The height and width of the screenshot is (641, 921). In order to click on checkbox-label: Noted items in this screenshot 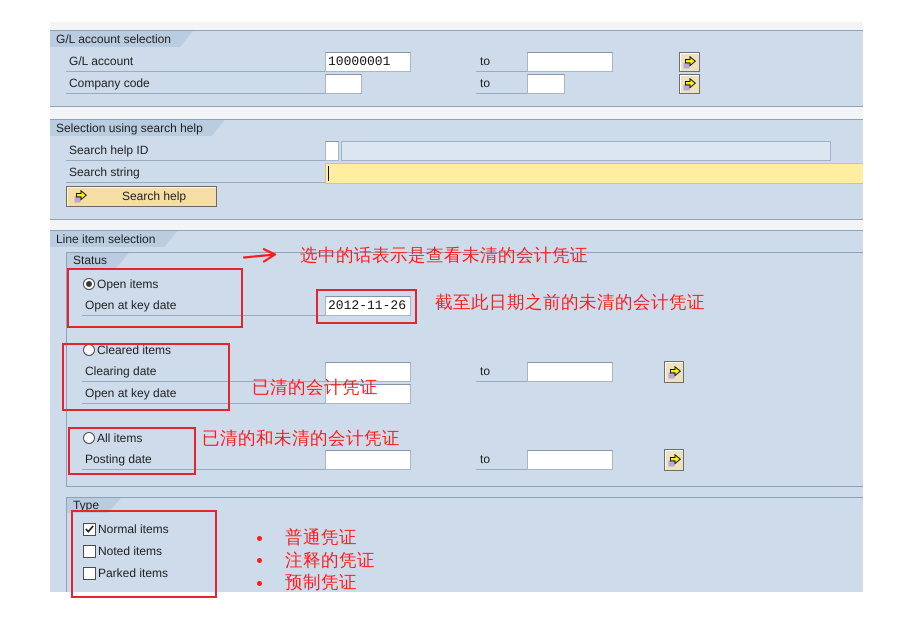, I will do `click(130, 551)`.